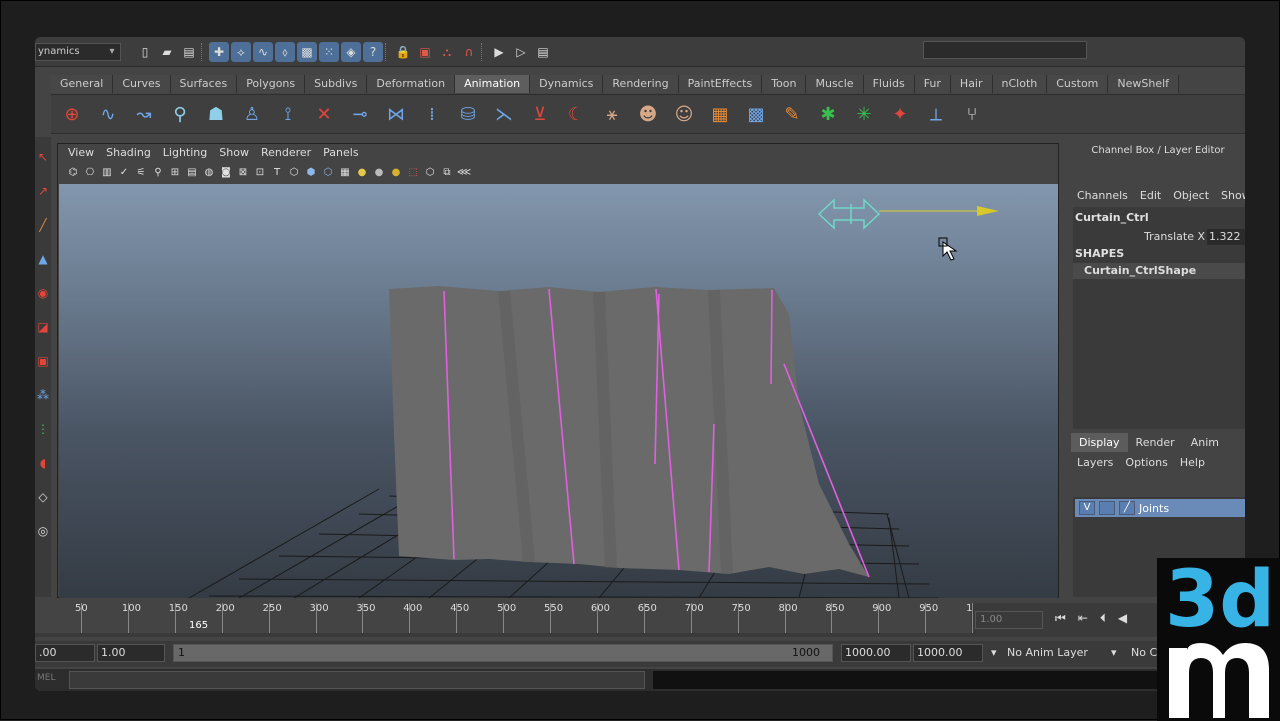  Describe the element at coordinates (971, 84) in the screenshot. I see `shelf-tab-hair: Hair` at that location.